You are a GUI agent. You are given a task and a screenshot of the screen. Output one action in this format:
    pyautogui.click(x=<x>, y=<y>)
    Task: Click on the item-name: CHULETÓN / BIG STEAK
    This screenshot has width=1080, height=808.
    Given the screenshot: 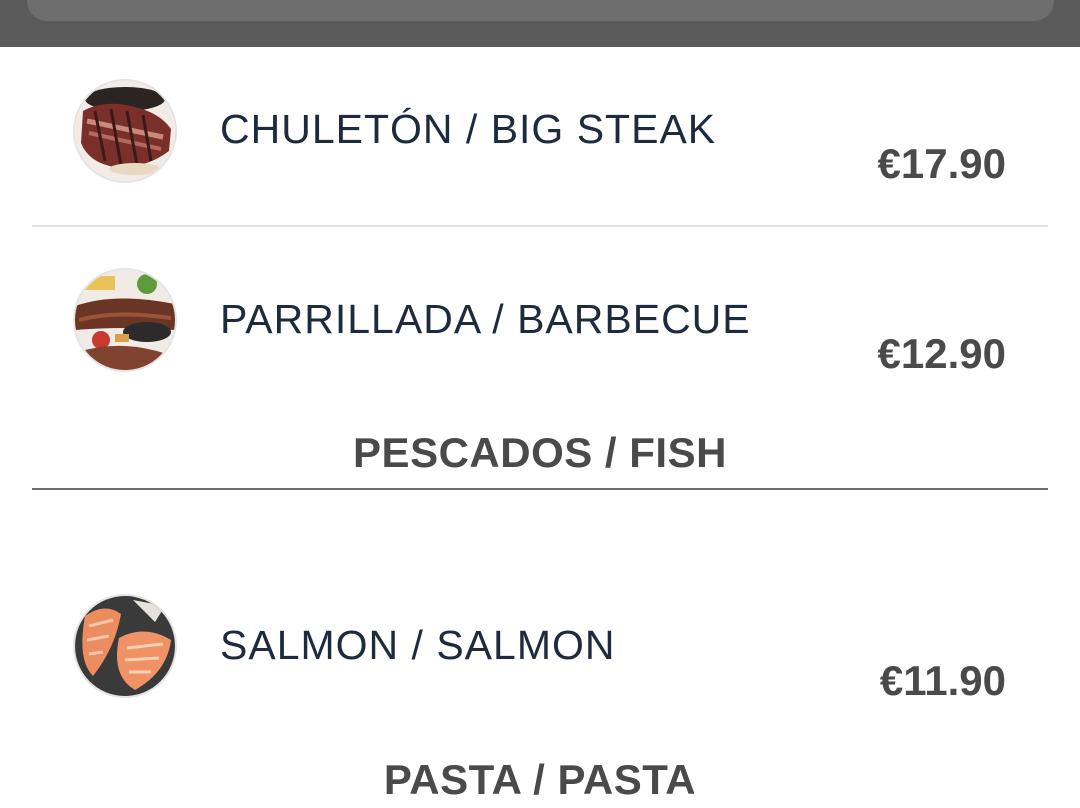 What is the action you would take?
    pyautogui.click(x=468, y=129)
    